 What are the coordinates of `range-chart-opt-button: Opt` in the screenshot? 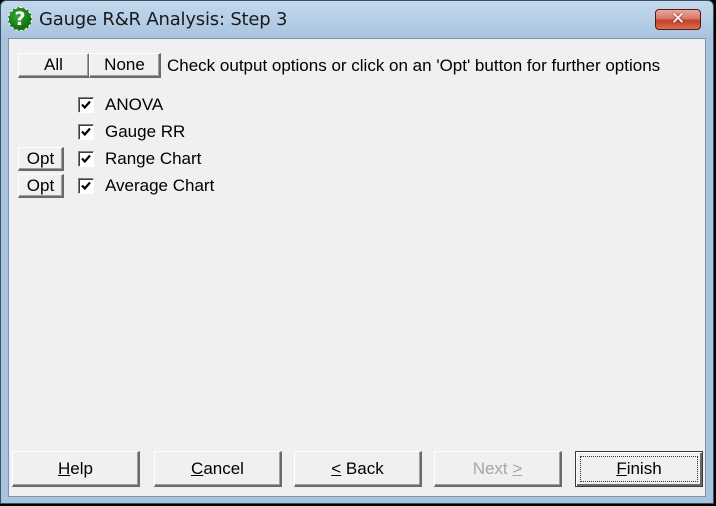 It's located at (41, 159).